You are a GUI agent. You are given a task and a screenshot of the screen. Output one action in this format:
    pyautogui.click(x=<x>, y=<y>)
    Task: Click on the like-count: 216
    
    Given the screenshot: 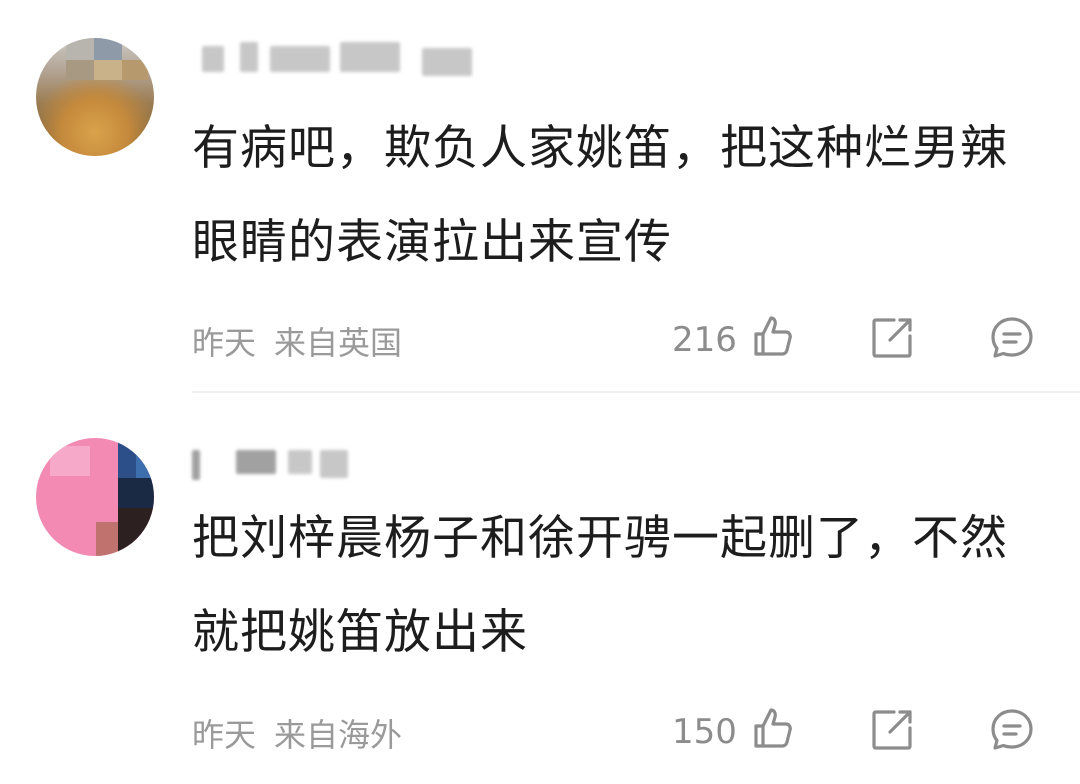 What is the action you would take?
    pyautogui.click(x=704, y=340)
    